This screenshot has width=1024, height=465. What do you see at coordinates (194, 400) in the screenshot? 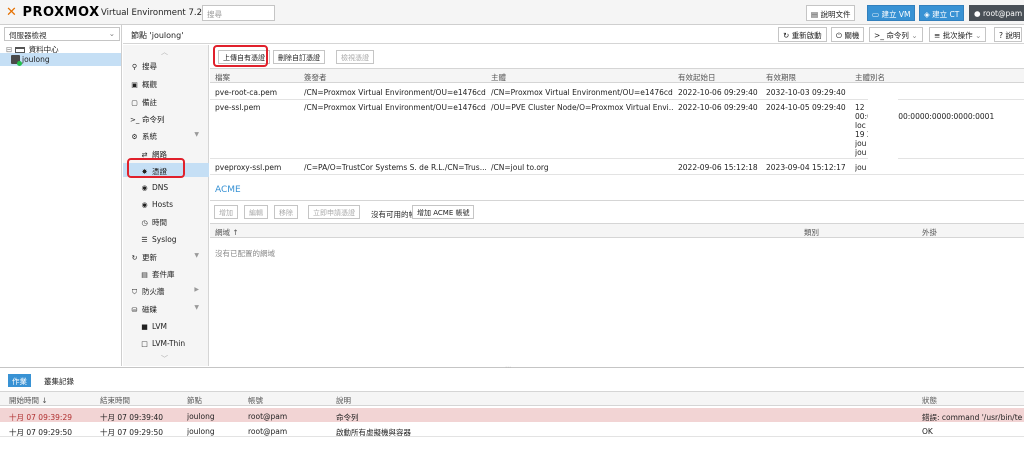
I see `col-node: 節點` at bounding box center [194, 400].